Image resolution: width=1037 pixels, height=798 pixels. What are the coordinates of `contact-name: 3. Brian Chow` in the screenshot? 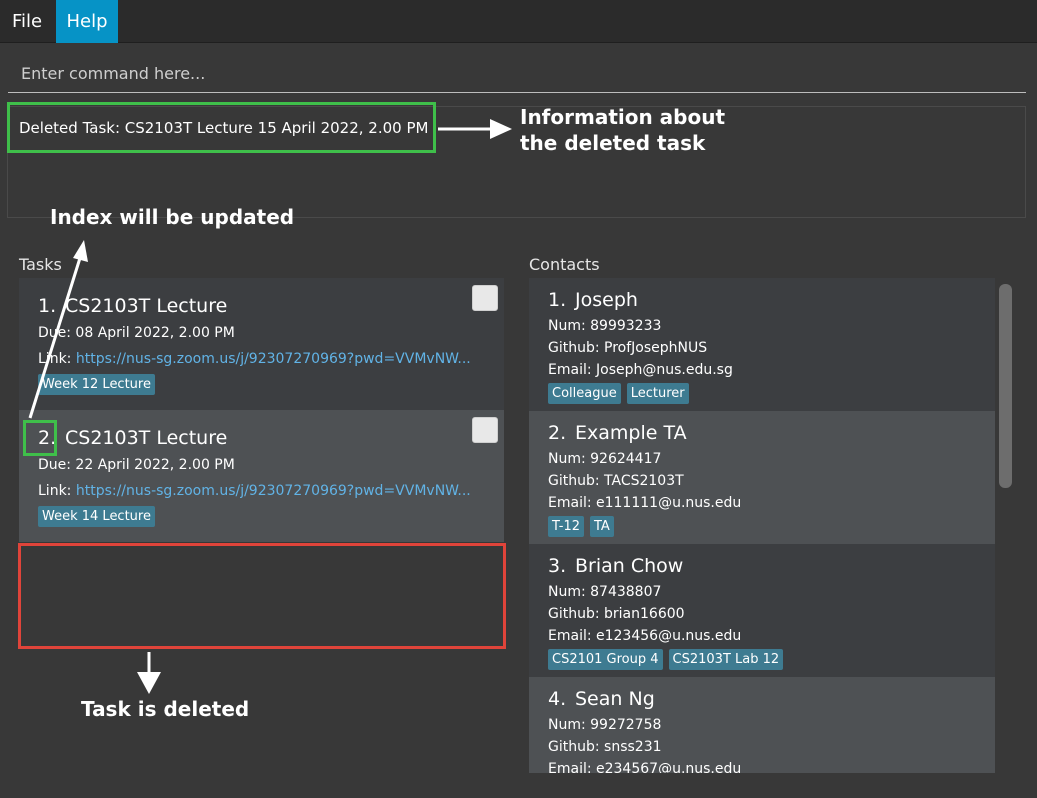 It's located at (615, 566).